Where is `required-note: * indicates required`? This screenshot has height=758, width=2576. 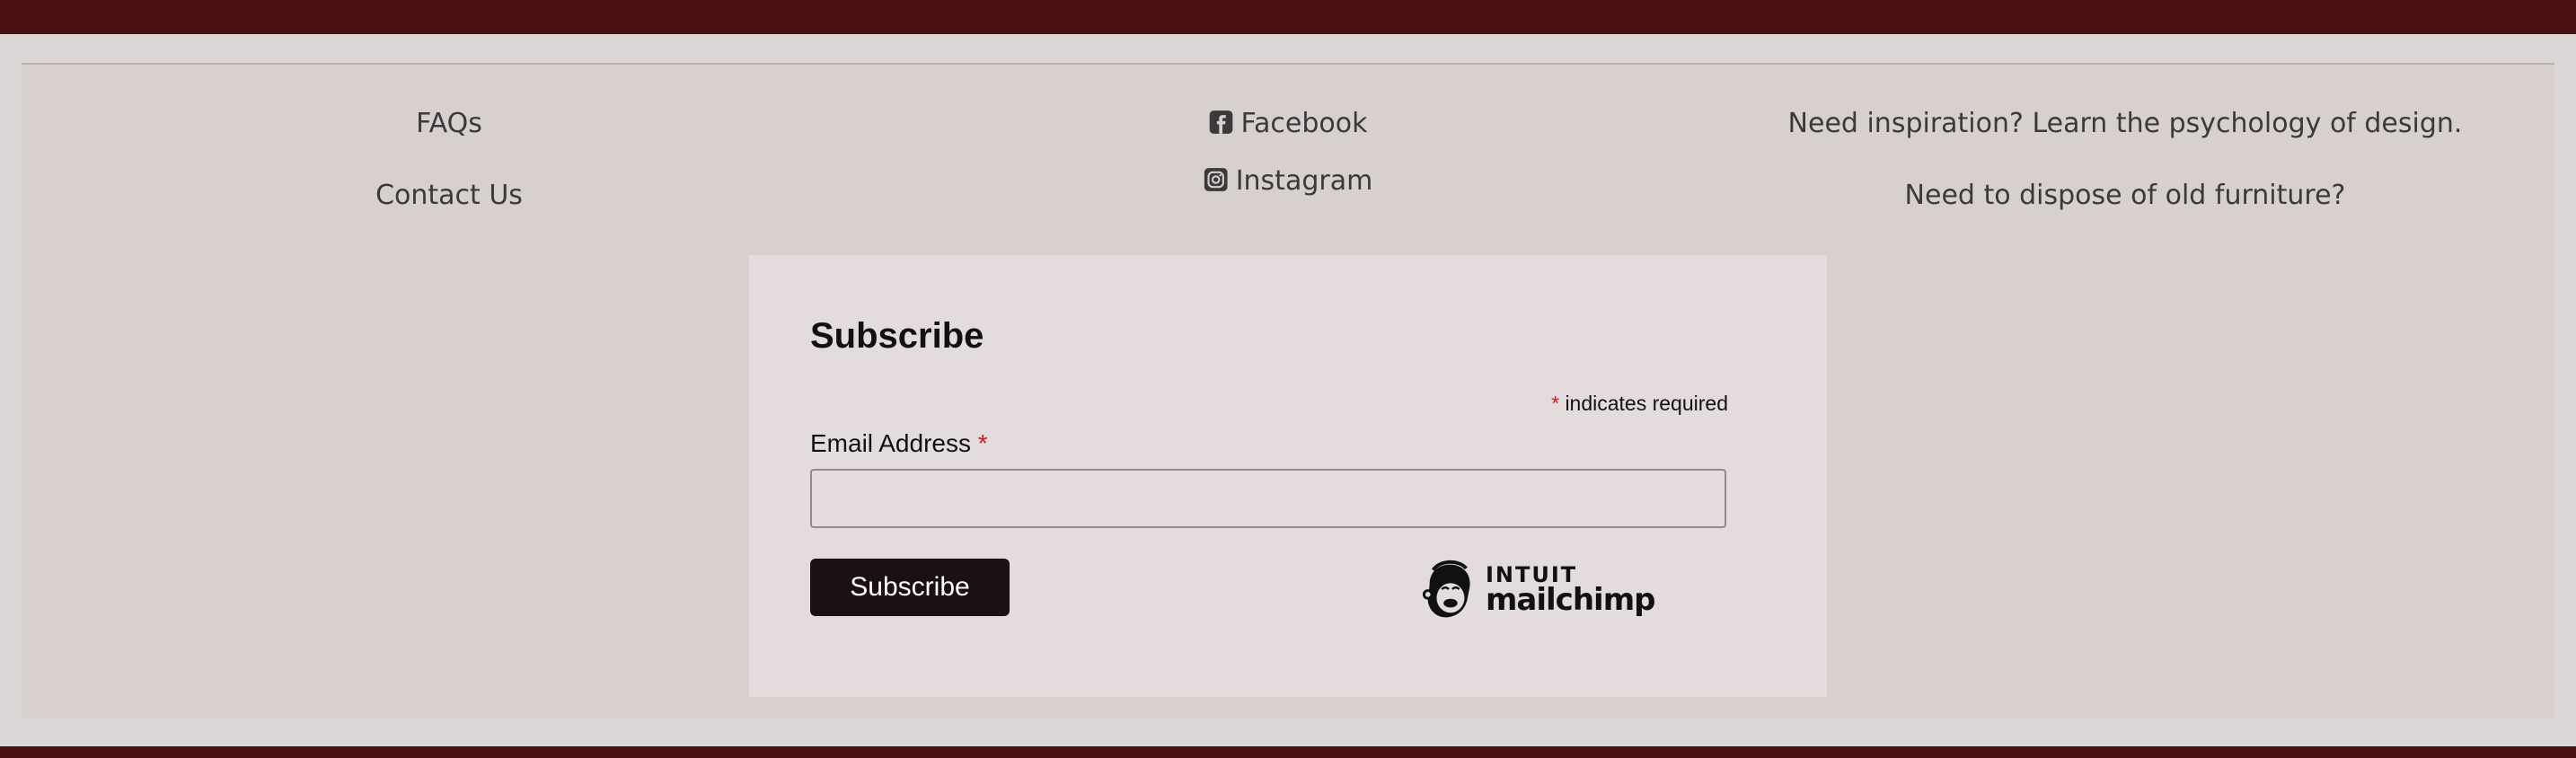
required-note: * indicates required is located at coordinates (1639, 404).